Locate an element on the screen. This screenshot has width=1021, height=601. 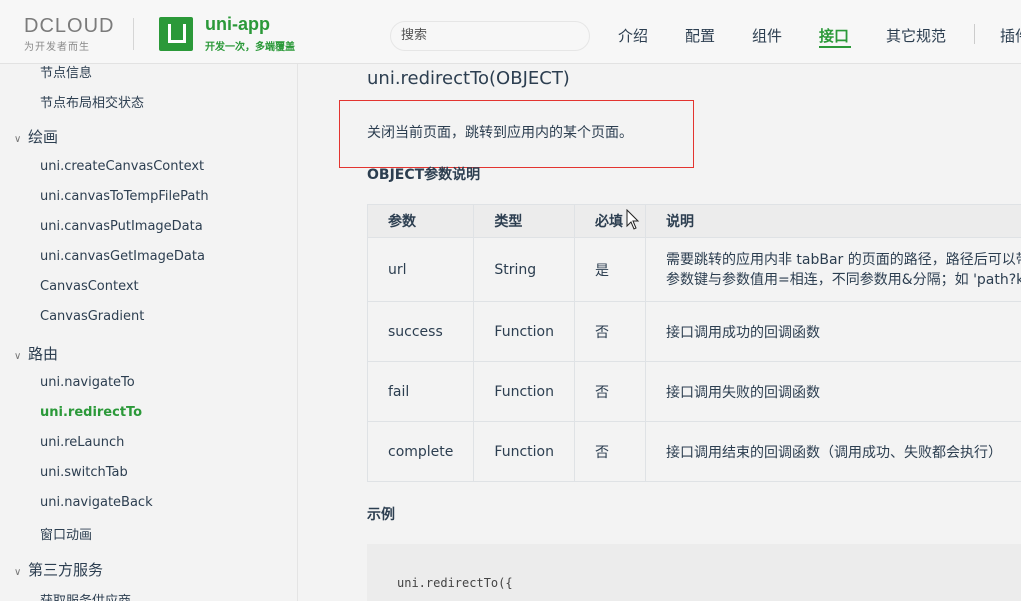
sidebar-item: uni.canvasPutImageData is located at coordinates (121, 226).